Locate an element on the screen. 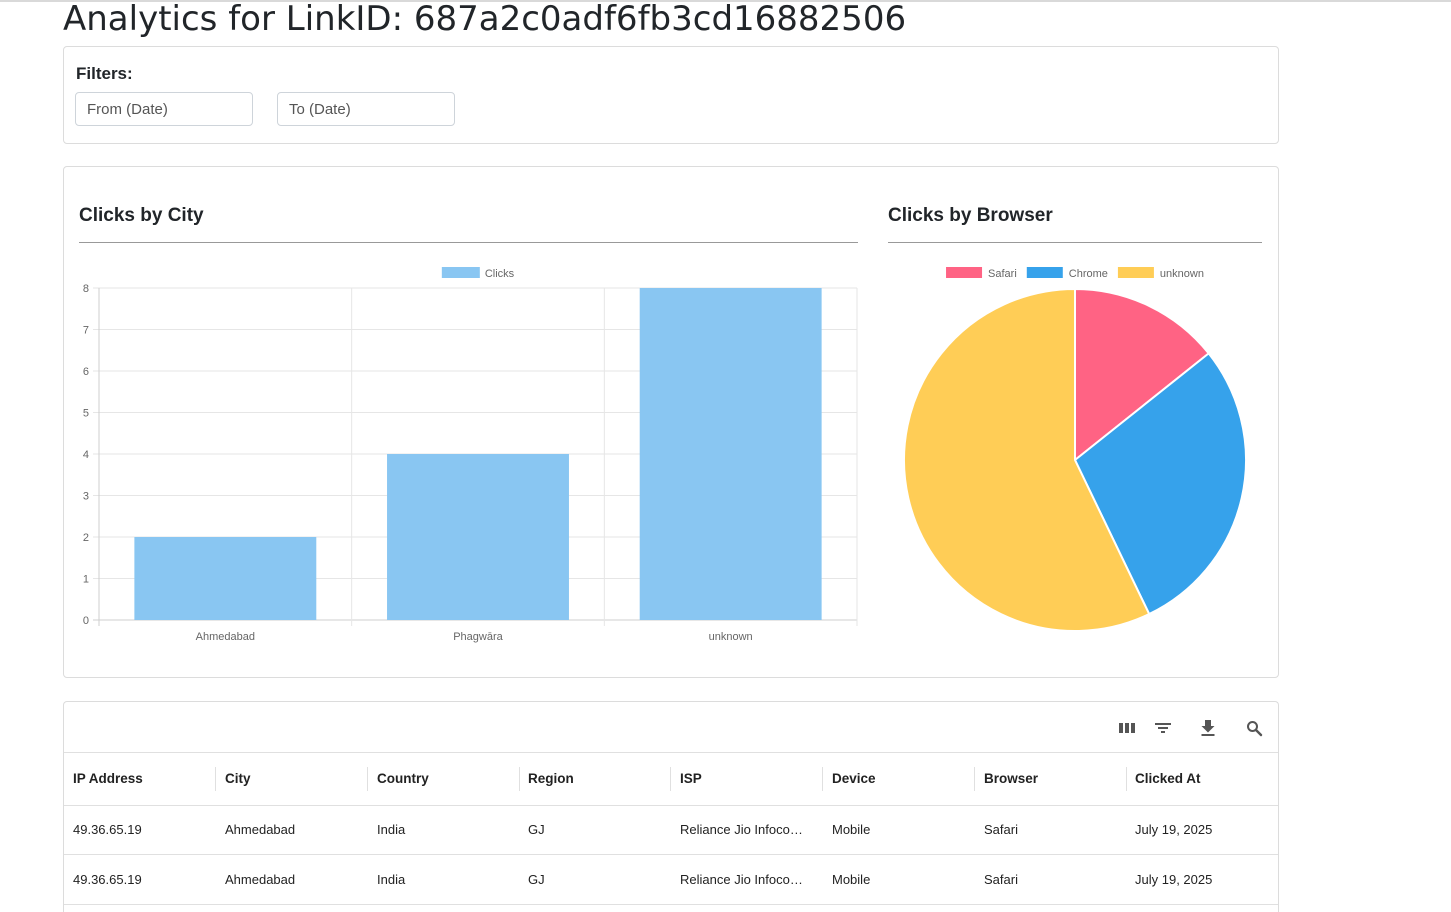 The image size is (1451, 912). column-header-country: Country is located at coordinates (443, 779).